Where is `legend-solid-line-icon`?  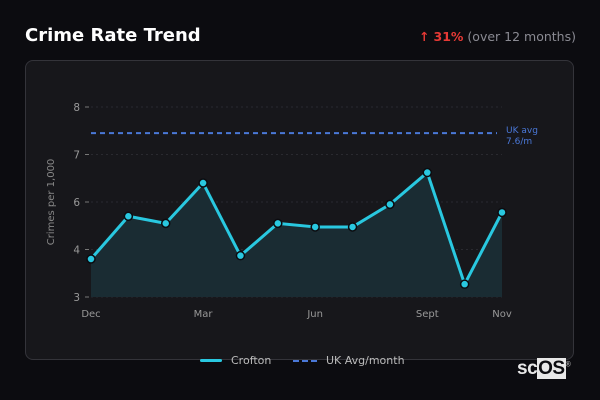
legend-solid-line-icon is located at coordinates (211, 360).